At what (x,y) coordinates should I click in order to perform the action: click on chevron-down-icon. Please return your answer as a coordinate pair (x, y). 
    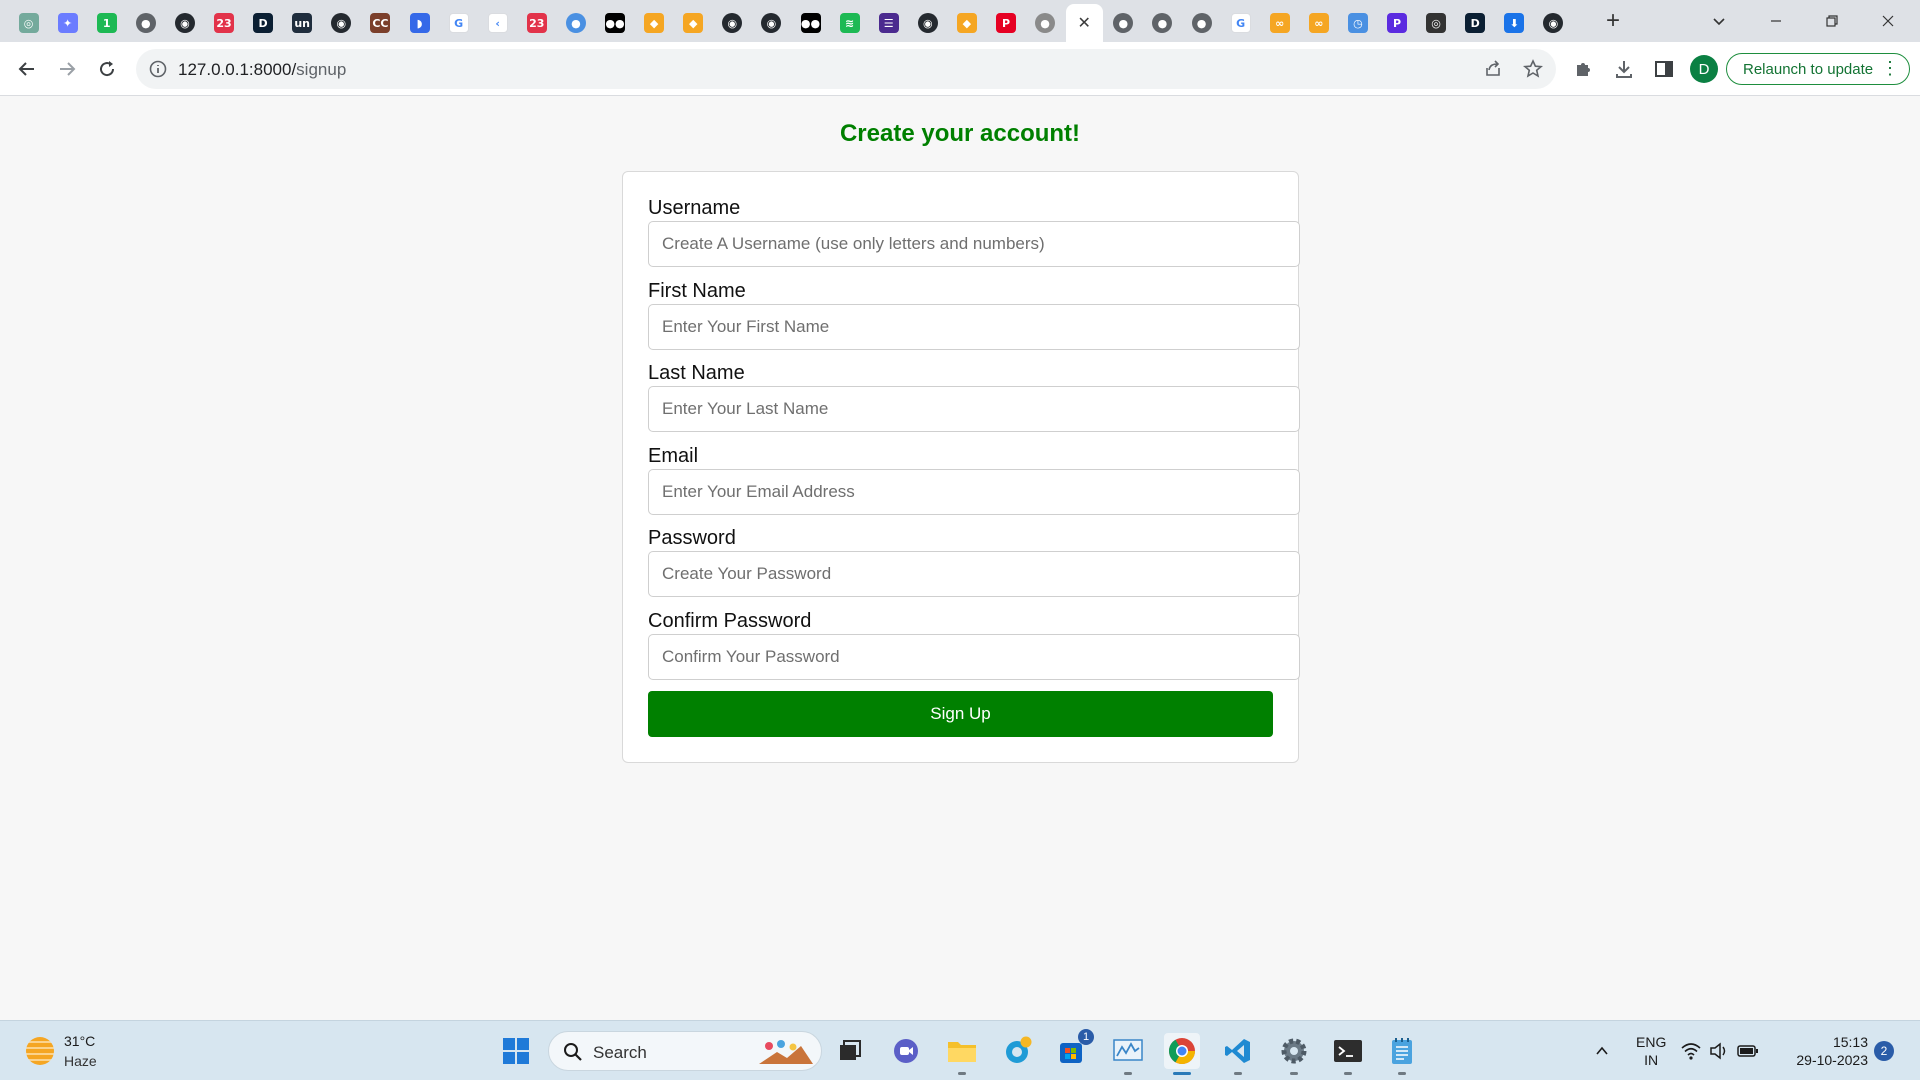
    Looking at the image, I should click on (1719, 22).